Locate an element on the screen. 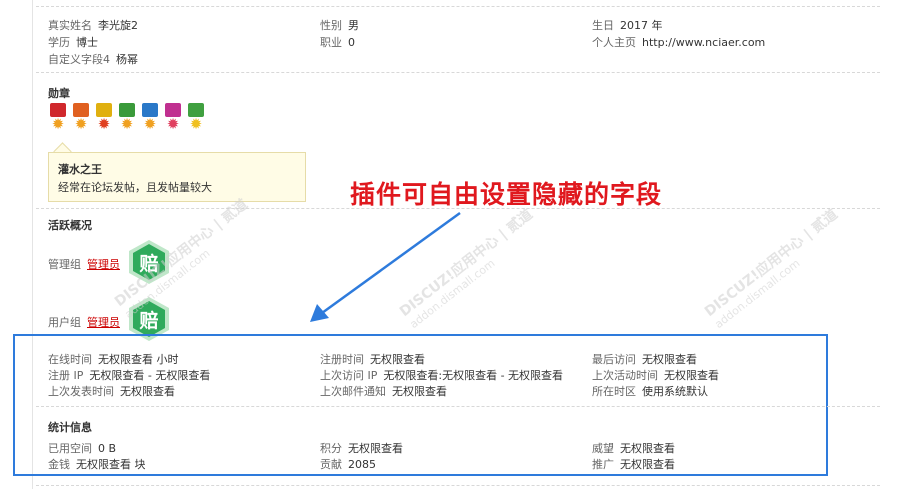 The width and height of the screenshot is (910, 489). admin-group-row: 管理组 管理员 is located at coordinates (84, 264).